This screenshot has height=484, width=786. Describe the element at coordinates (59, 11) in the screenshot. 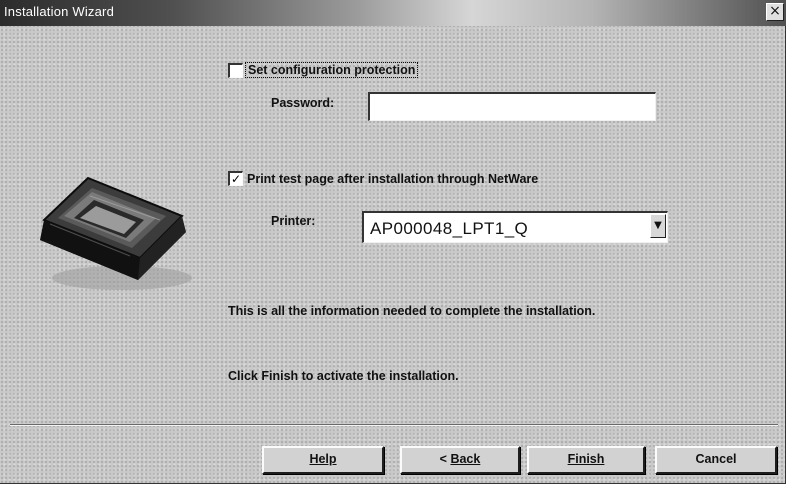

I see `window-title: Installation Wizard` at that location.